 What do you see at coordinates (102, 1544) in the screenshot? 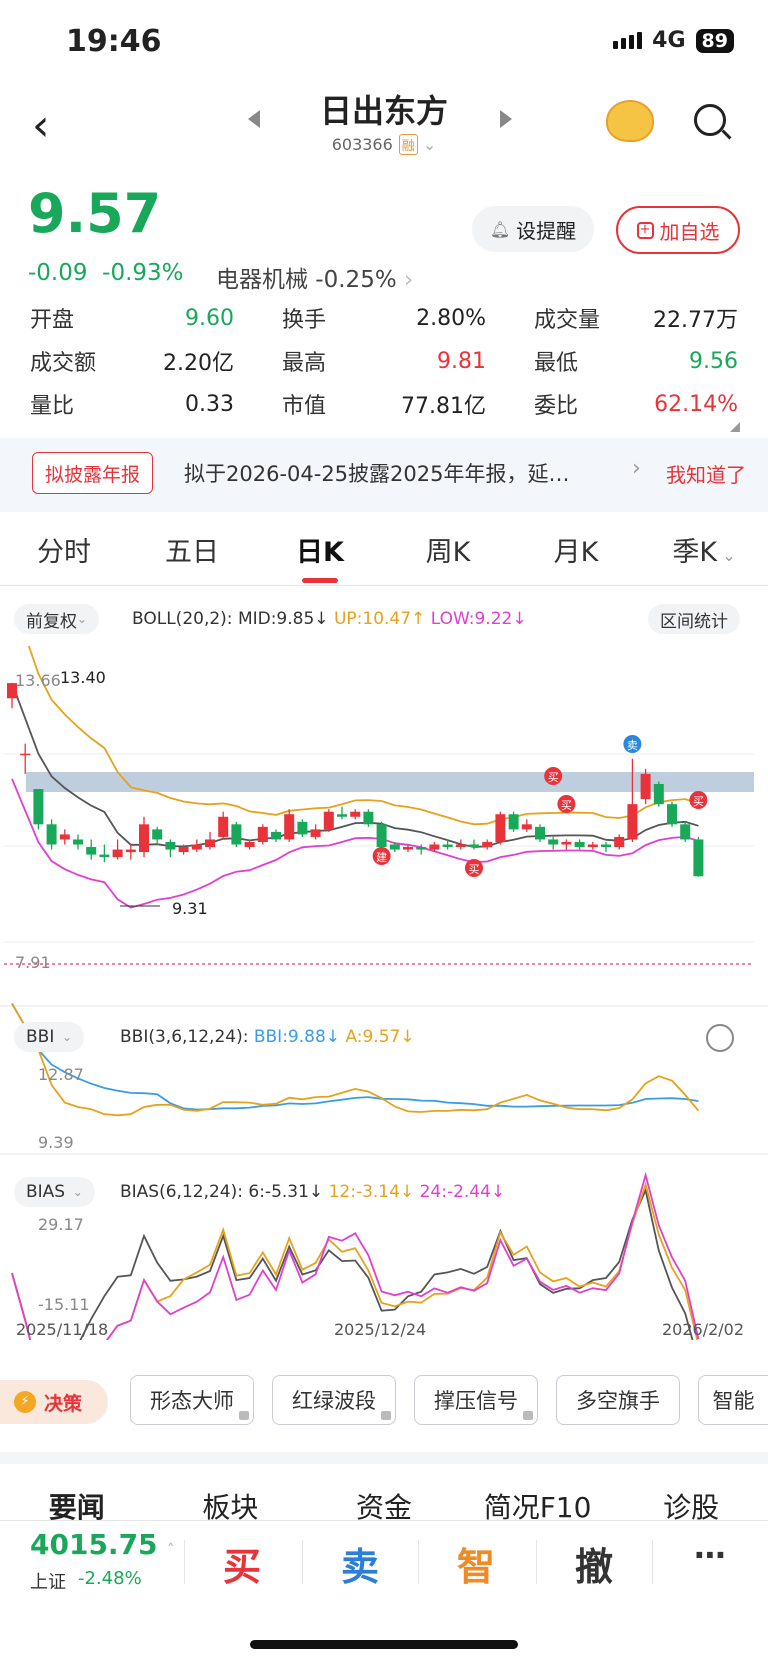
I see `index-value: 4015.75 ˄` at bounding box center [102, 1544].